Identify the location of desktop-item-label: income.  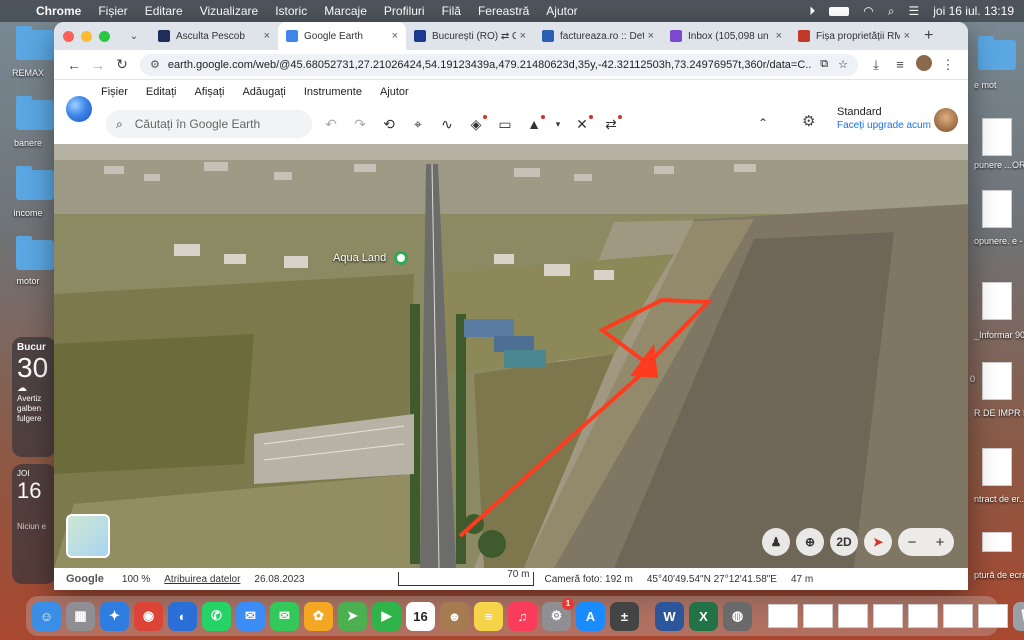
(28, 213).